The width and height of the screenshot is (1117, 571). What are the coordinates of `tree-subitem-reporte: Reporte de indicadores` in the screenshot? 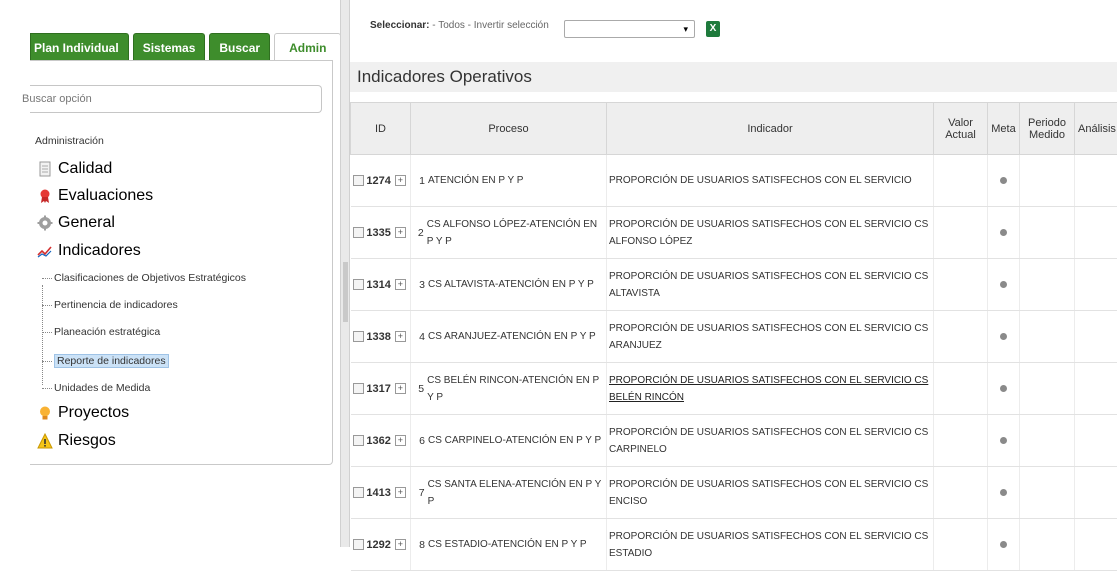 It's located at (105, 361).